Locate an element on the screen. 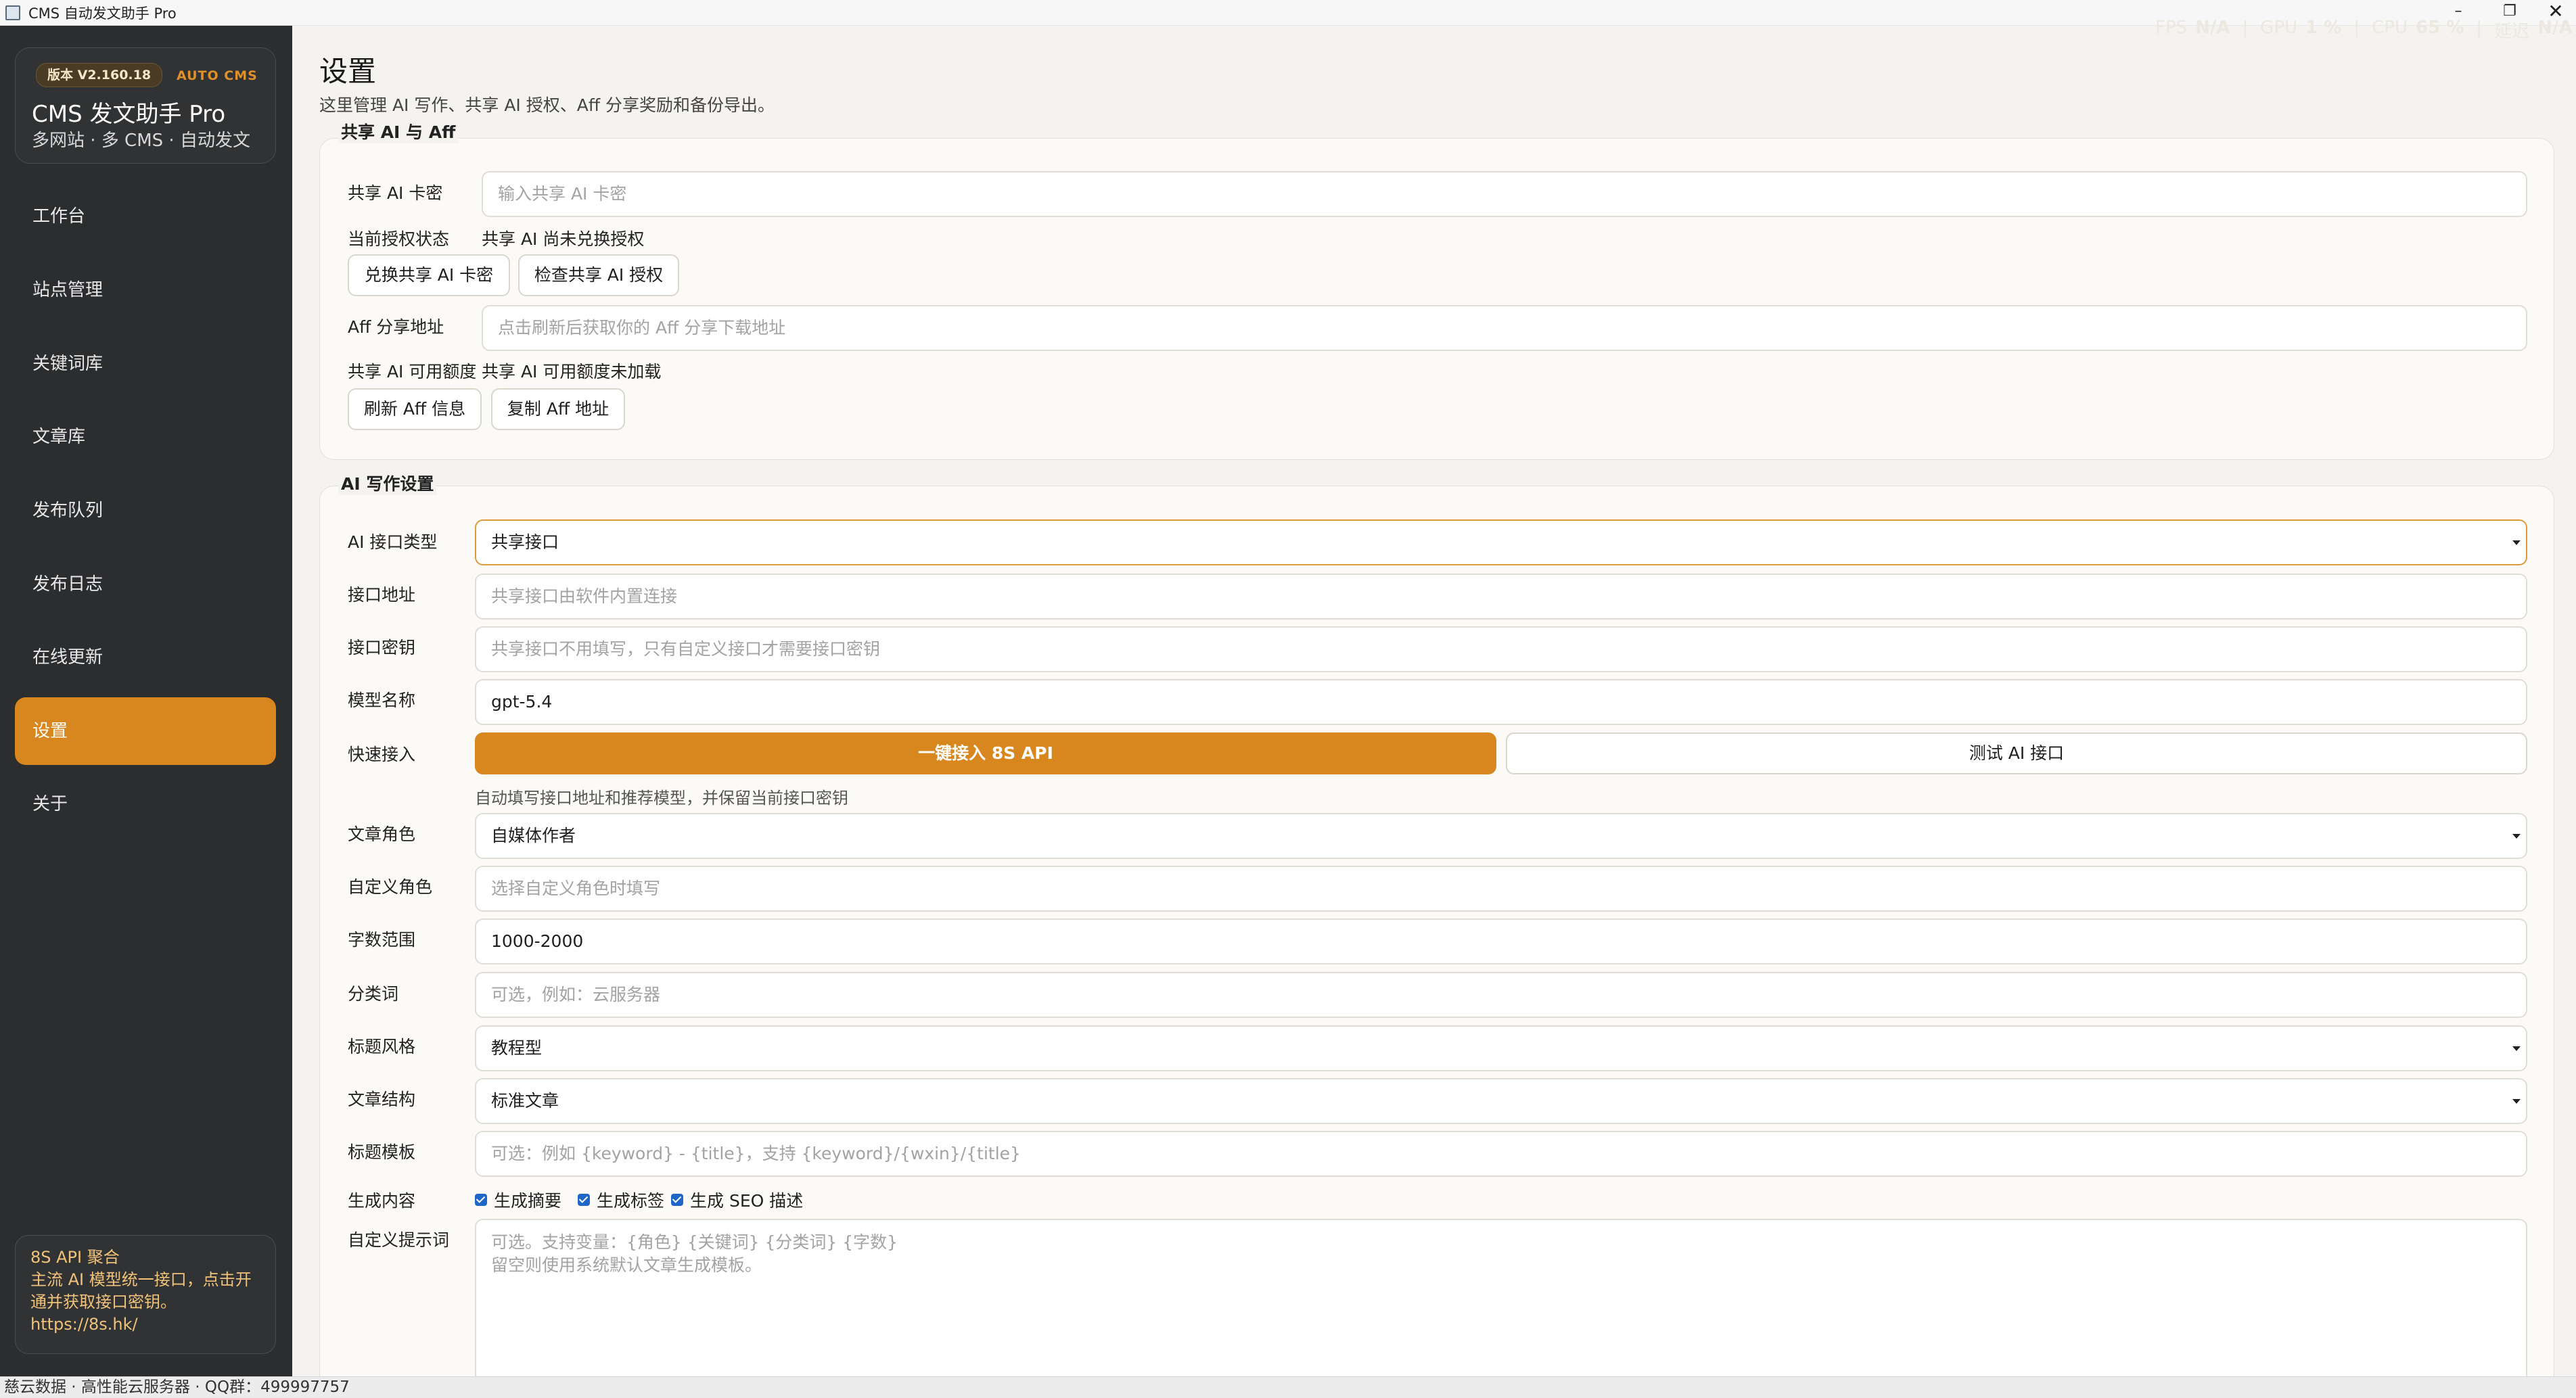 The width and height of the screenshot is (2576, 1398). custom-prompt-label: 自定义提示词 is located at coordinates (399, 1240).